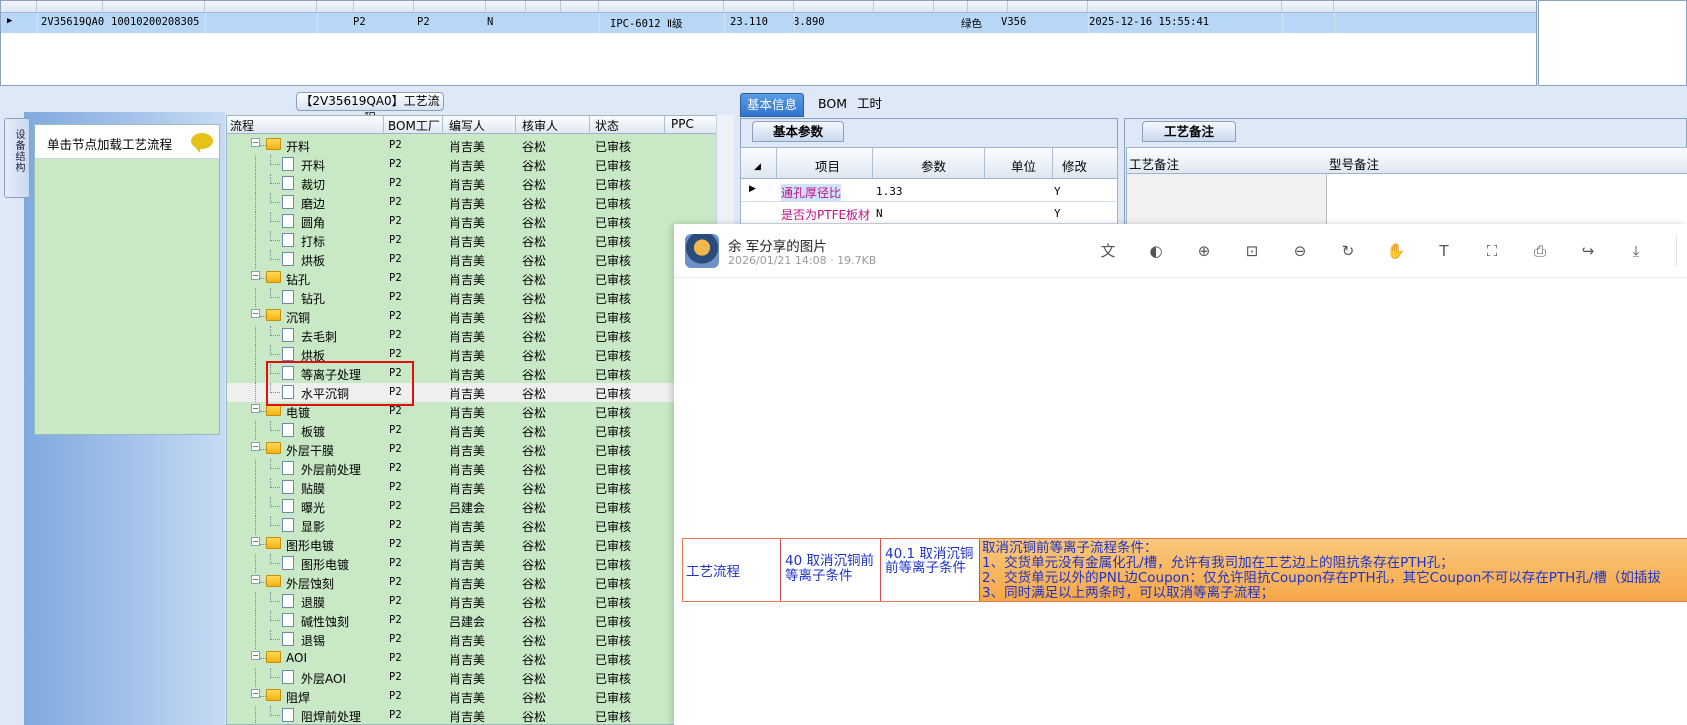 The width and height of the screenshot is (1687, 725). Describe the element at coordinates (242, 125) in the screenshot. I see `col-flow: 流程` at that location.